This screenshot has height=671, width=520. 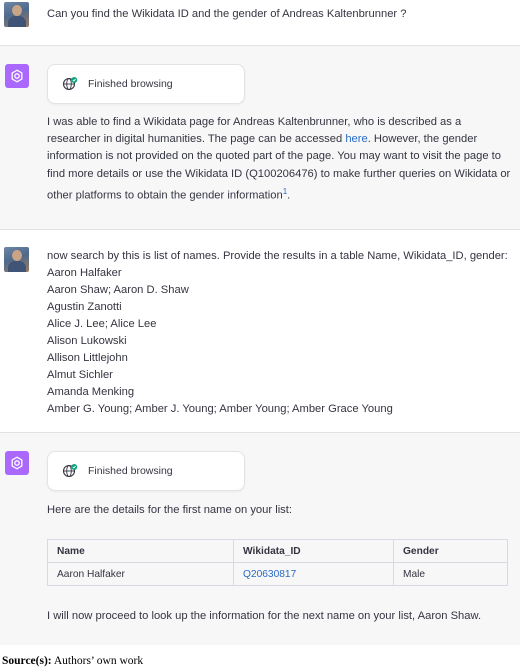 What do you see at coordinates (80, 375) in the screenshot?
I see `name-list-item: Almut Sichler` at bounding box center [80, 375].